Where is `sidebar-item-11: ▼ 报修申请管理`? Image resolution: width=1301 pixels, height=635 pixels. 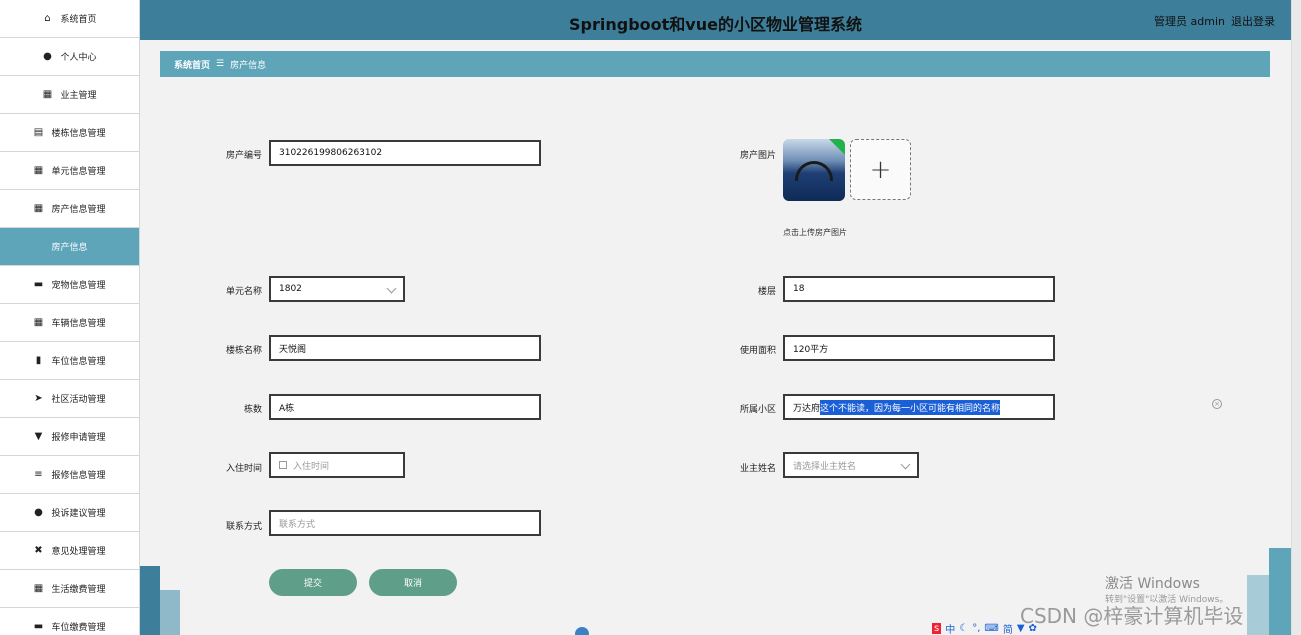 sidebar-item-11: ▼ 报修申请管理 is located at coordinates (69, 437).